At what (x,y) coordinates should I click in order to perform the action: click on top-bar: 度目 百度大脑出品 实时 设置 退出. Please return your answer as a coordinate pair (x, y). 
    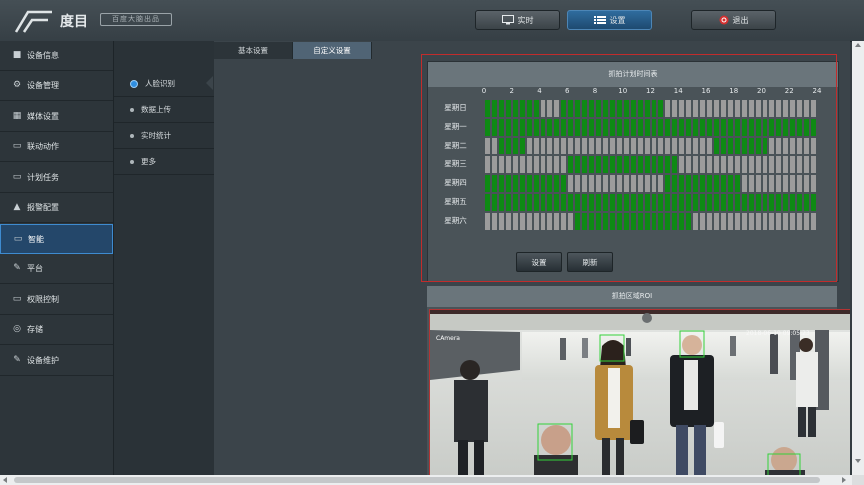
    Looking at the image, I should click on (432, 21).